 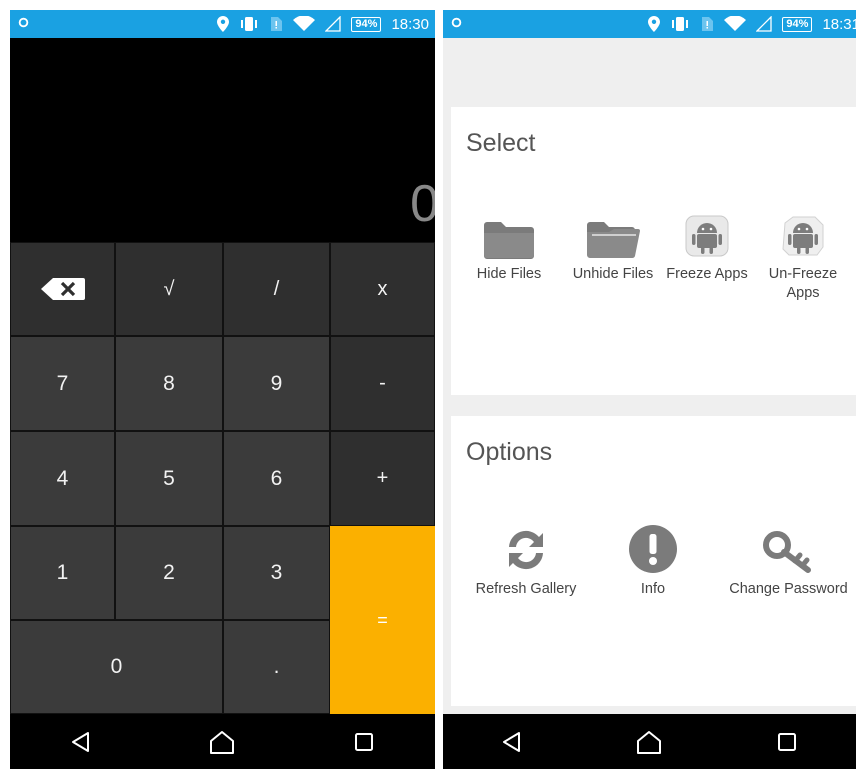 What do you see at coordinates (707, 236) in the screenshot?
I see `android-frozen-icon` at bounding box center [707, 236].